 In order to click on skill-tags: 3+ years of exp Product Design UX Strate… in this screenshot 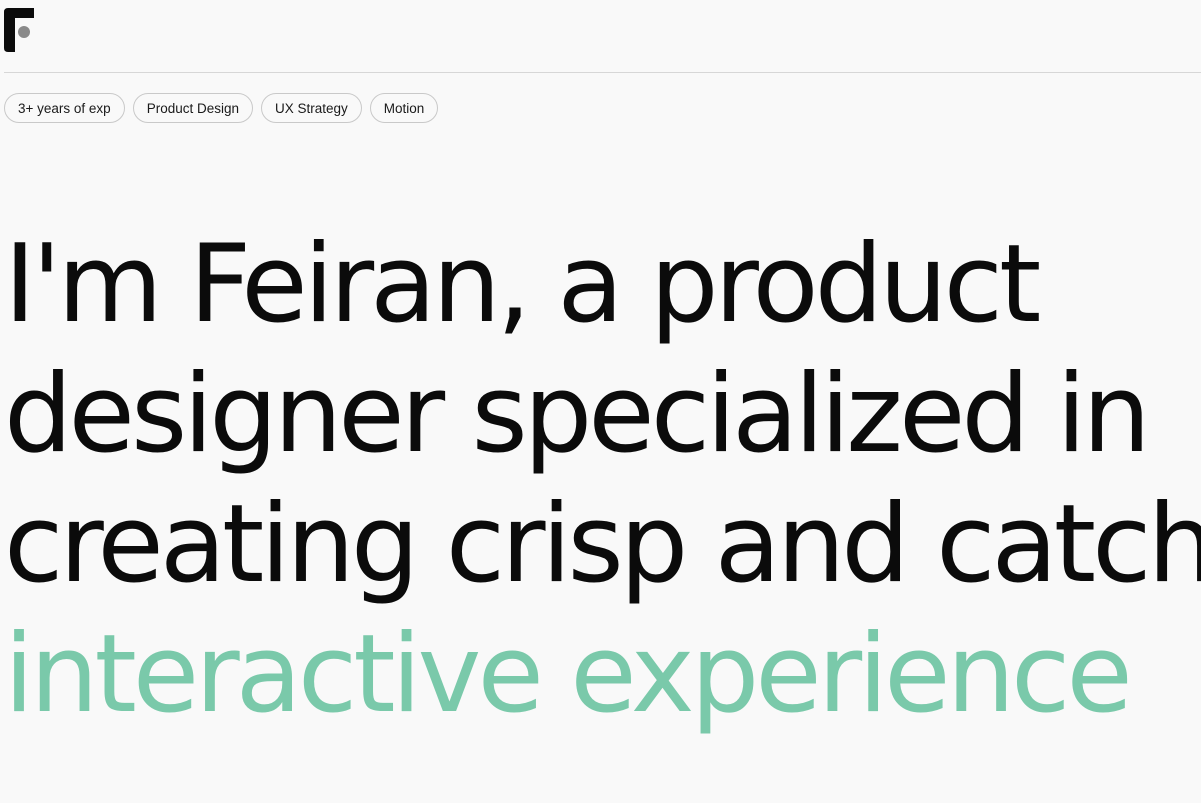, I will do `click(221, 108)`.